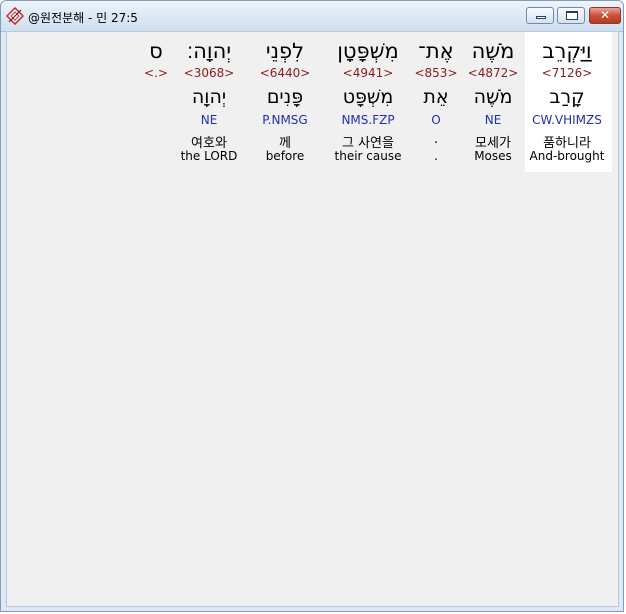 Image resolution: width=626 pixels, height=614 pixels. I want to click on app-diamond-icon, so click(15, 16).